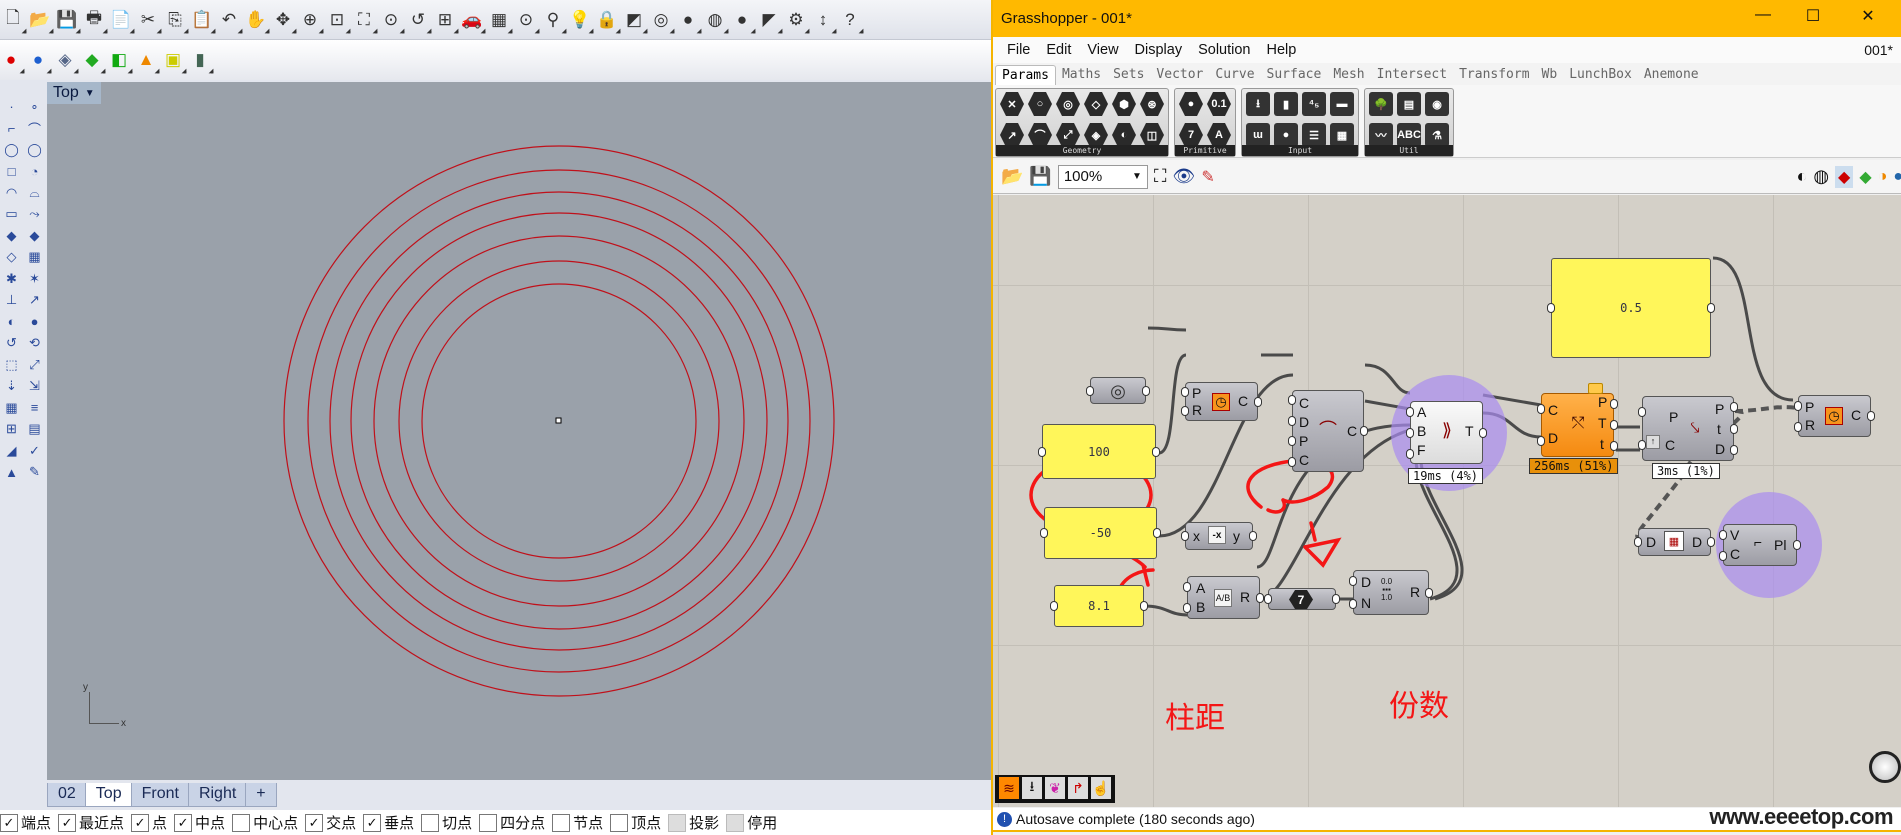  Describe the element at coordinates (1550, 75) in the screenshot. I see `tab-wb: Wb` at that location.